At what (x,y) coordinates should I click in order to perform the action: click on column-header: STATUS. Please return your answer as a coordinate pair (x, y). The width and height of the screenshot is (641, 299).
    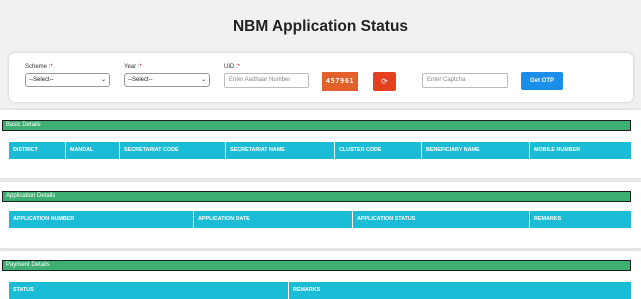
    Looking at the image, I should click on (149, 290).